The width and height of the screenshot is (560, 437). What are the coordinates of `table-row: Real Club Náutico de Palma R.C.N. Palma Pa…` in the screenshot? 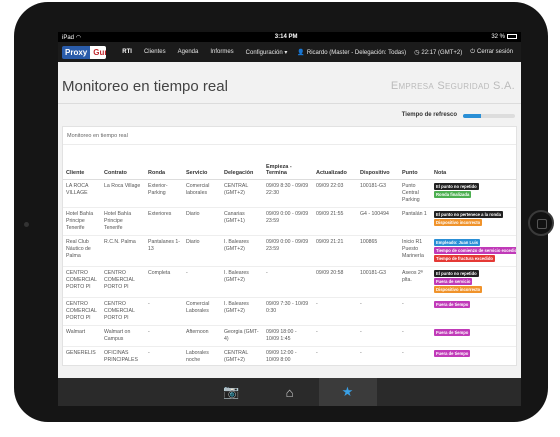 It's located at (289, 251).